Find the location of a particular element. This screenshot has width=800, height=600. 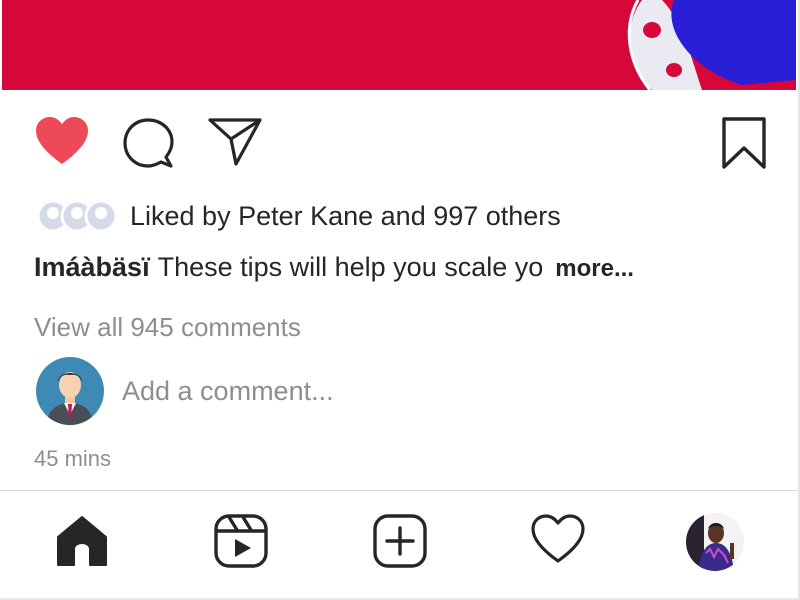

post-image is located at coordinates (399, 45).